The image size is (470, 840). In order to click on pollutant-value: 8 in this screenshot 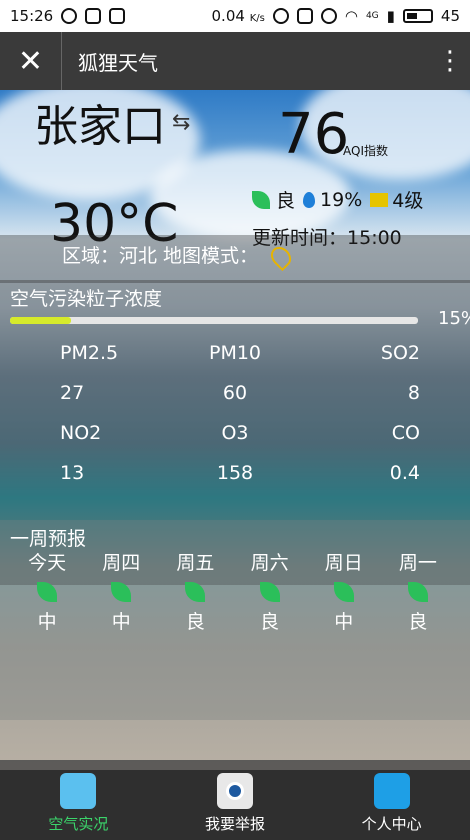, I will do `click(413, 393)`.